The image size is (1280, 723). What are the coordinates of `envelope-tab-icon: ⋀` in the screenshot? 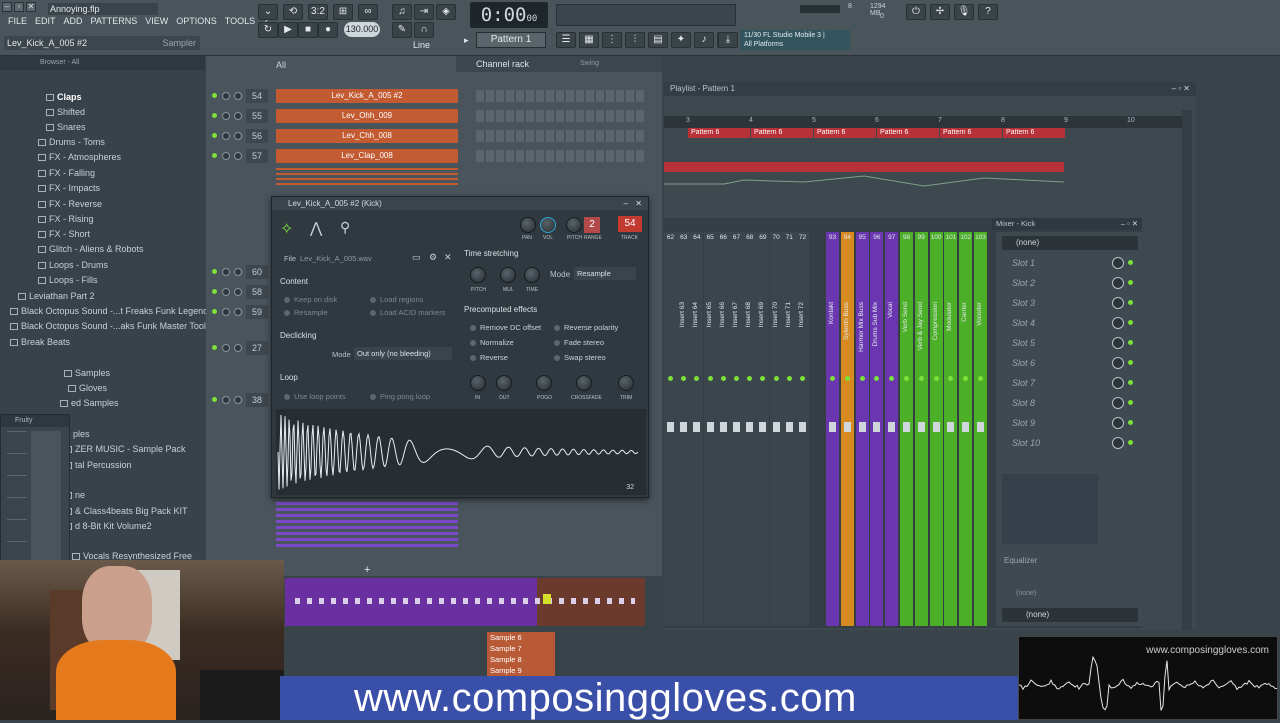 It's located at (316, 228).